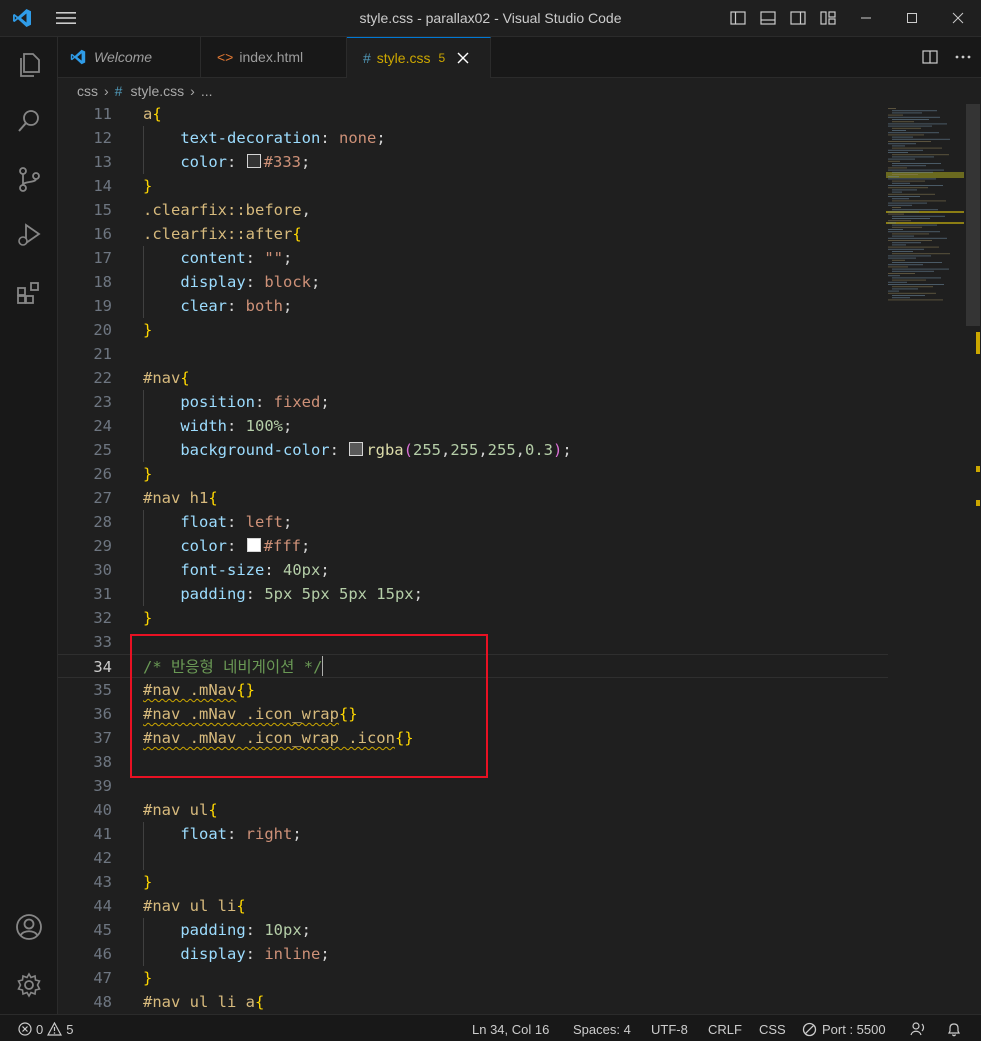  Describe the element at coordinates (28, 65) in the screenshot. I see `explorer-icon` at that location.